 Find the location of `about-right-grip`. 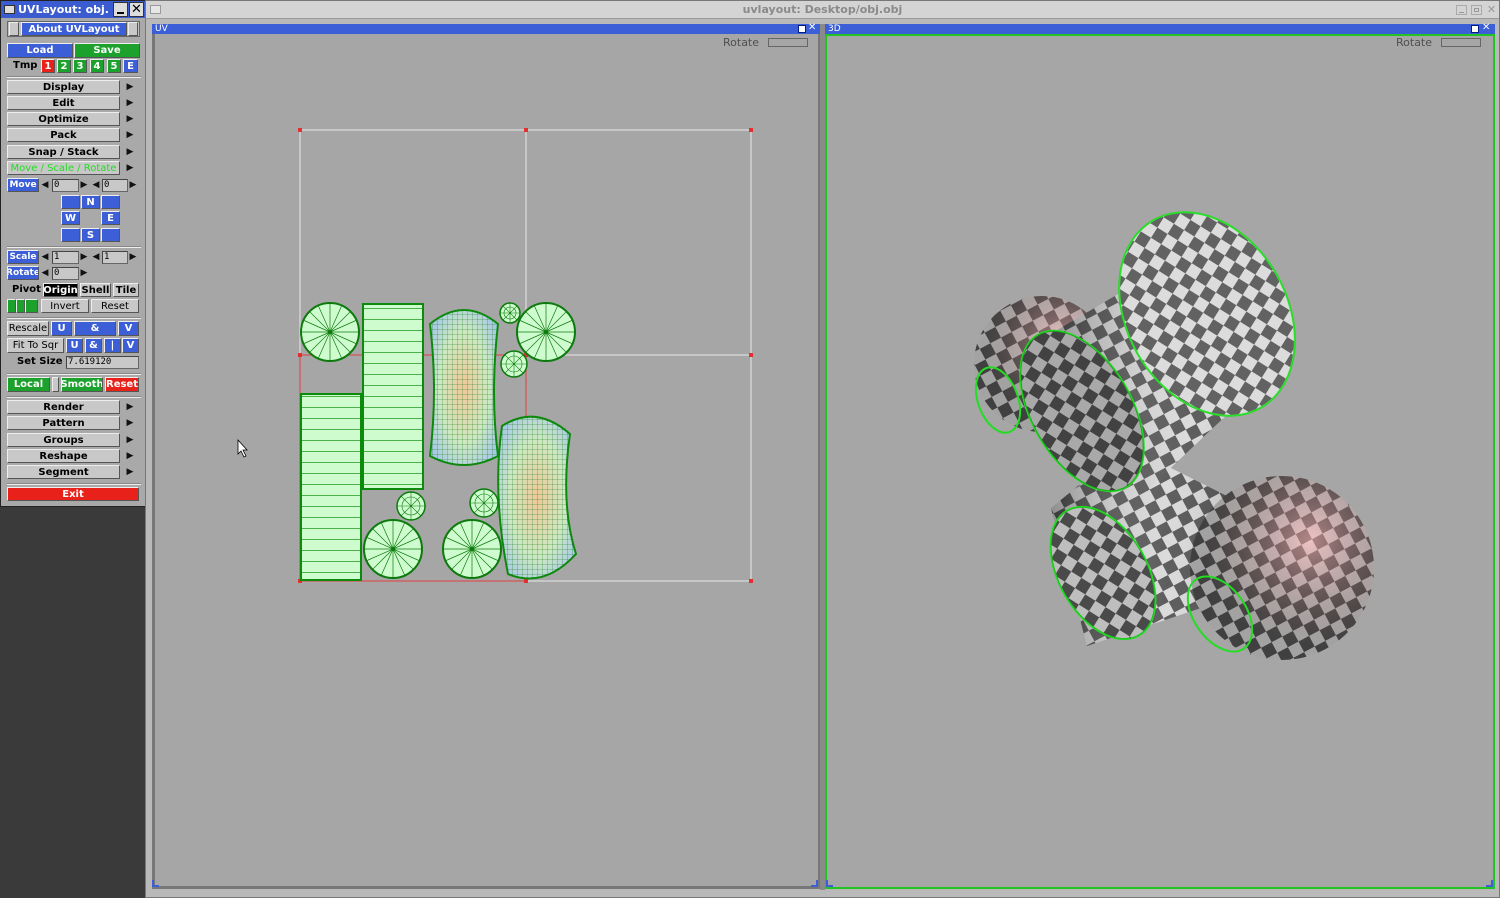

about-right-grip is located at coordinates (133, 29).